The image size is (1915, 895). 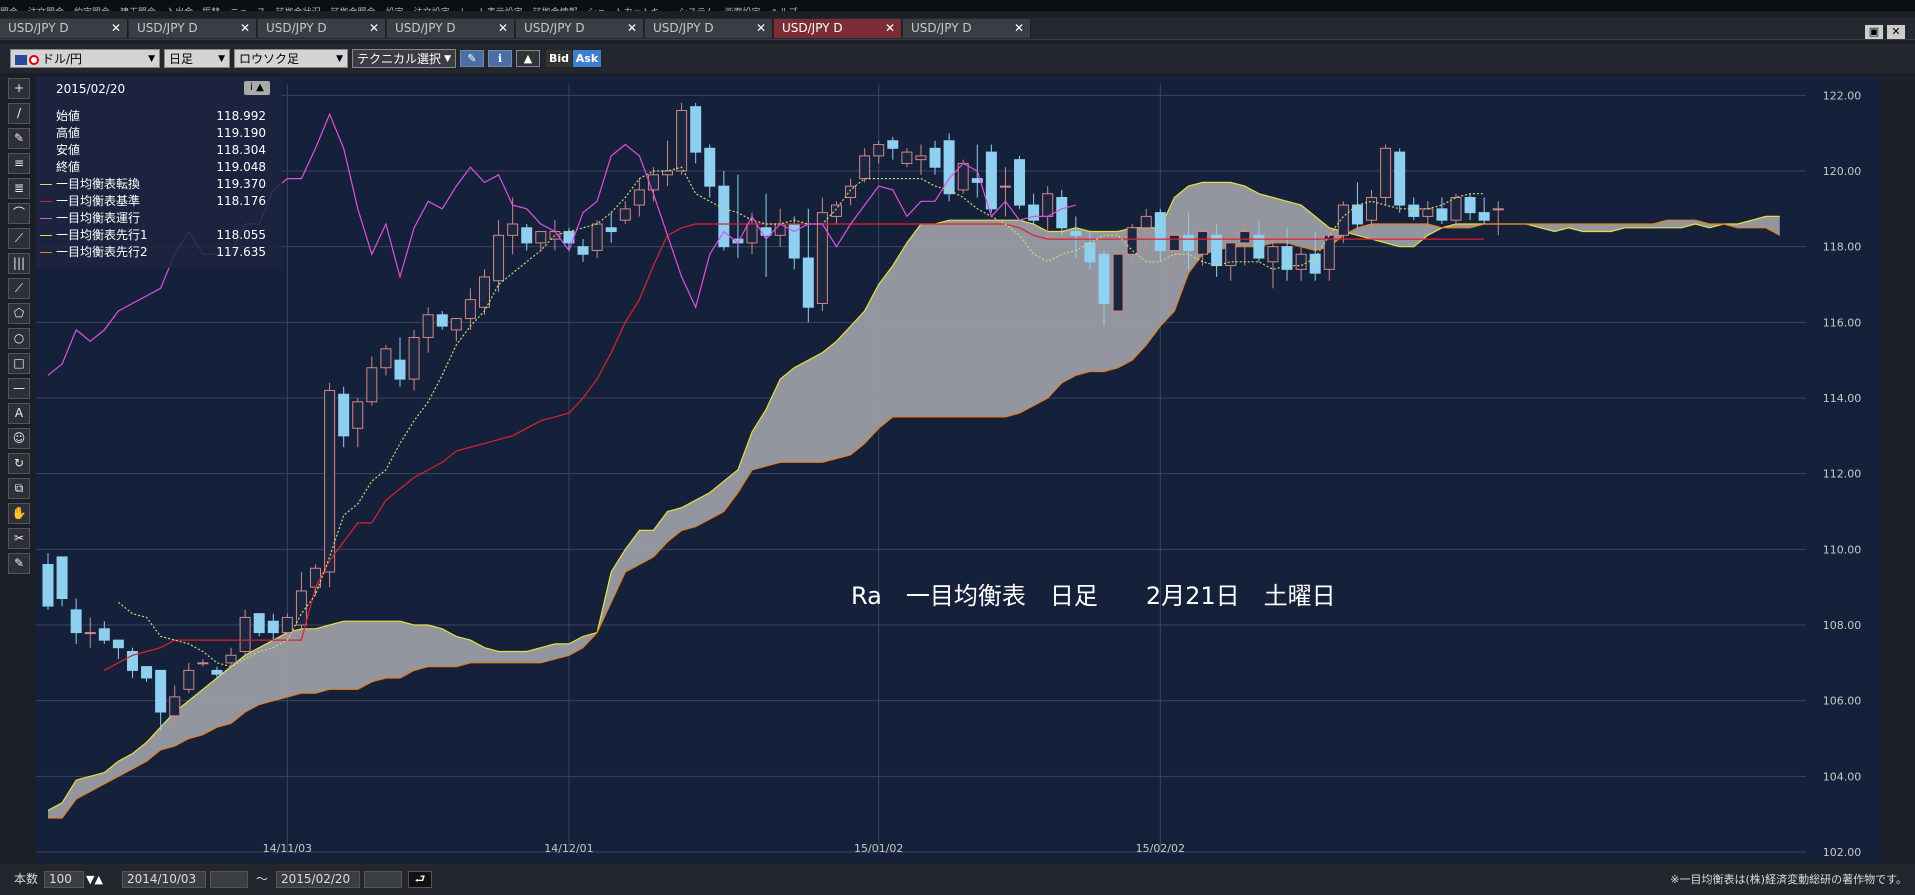 I want to click on period-select: 日足 ▼, so click(x=197, y=58).